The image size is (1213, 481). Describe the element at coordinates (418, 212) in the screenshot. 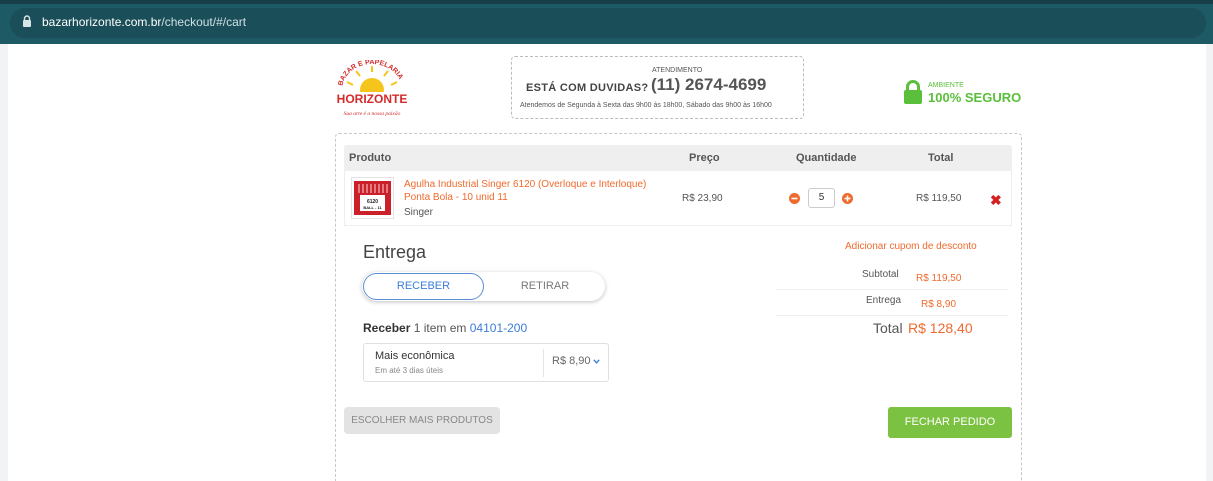

I see `product-brand: Singer` at that location.